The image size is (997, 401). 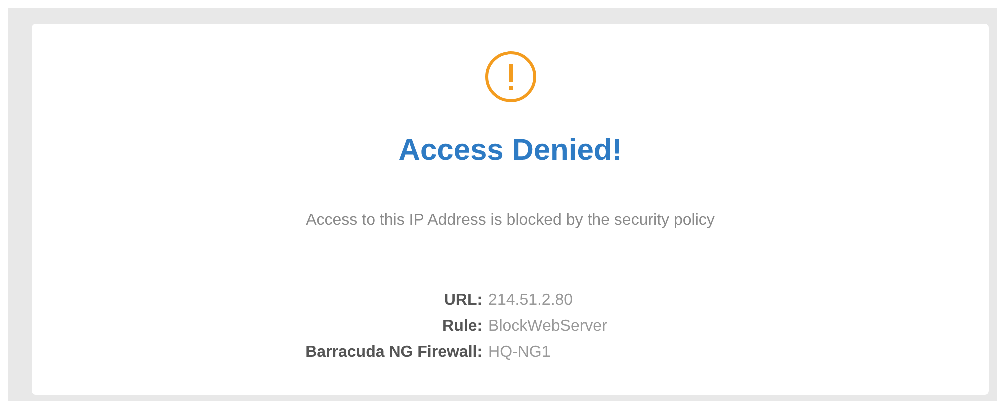 What do you see at coordinates (520, 353) in the screenshot?
I see `detail-value: HQ-NG1` at bounding box center [520, 353].